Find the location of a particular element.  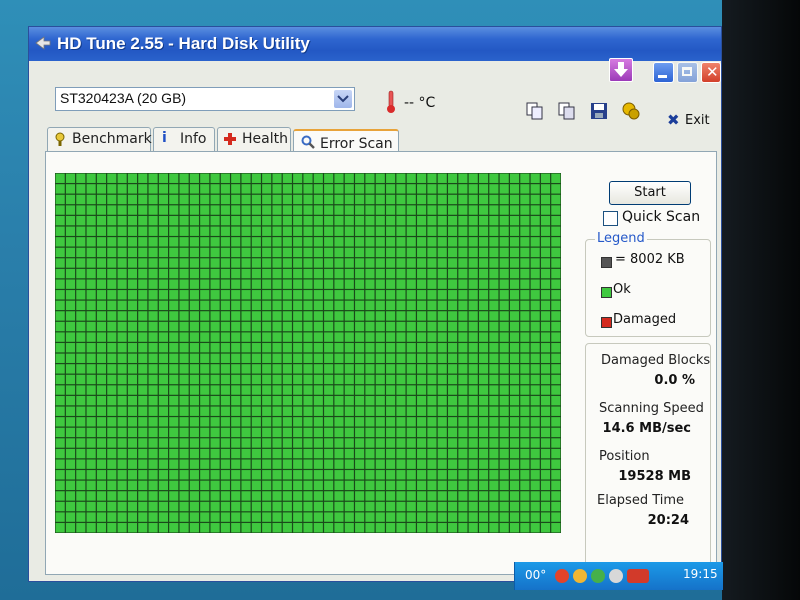

legend-swatch-ok is located at coordinates (606, 292).